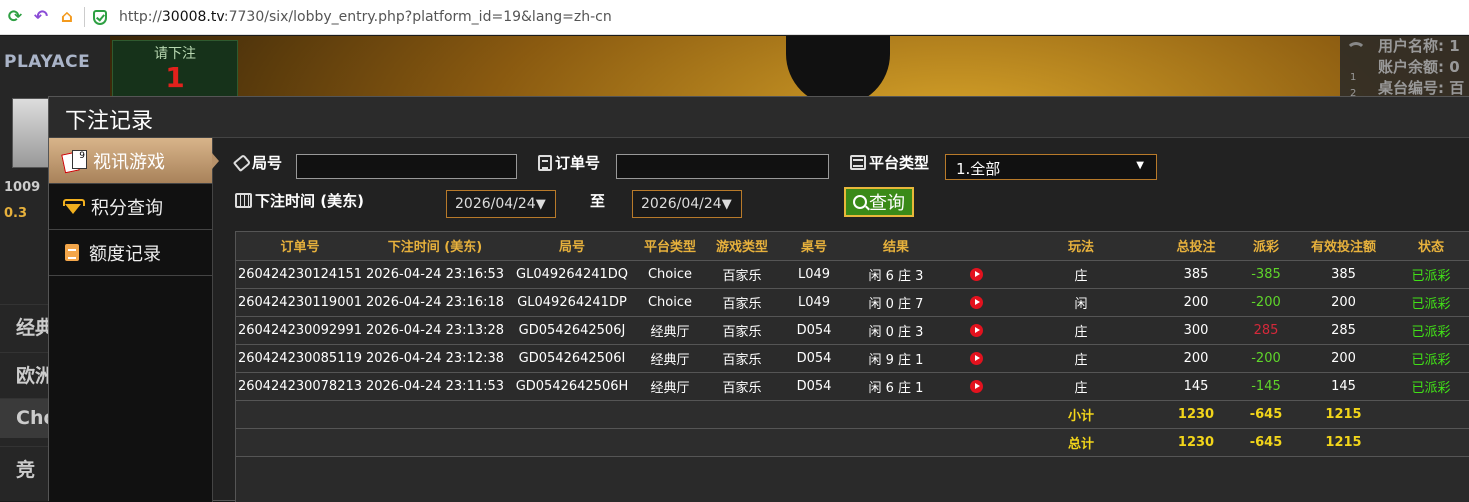 Image resolution: width=1469 pixels, height=502 pixels. Describe the element at coordinates (435, 246) in the screenshot. I see `column-header: 下注时间 (美东)` at that location.